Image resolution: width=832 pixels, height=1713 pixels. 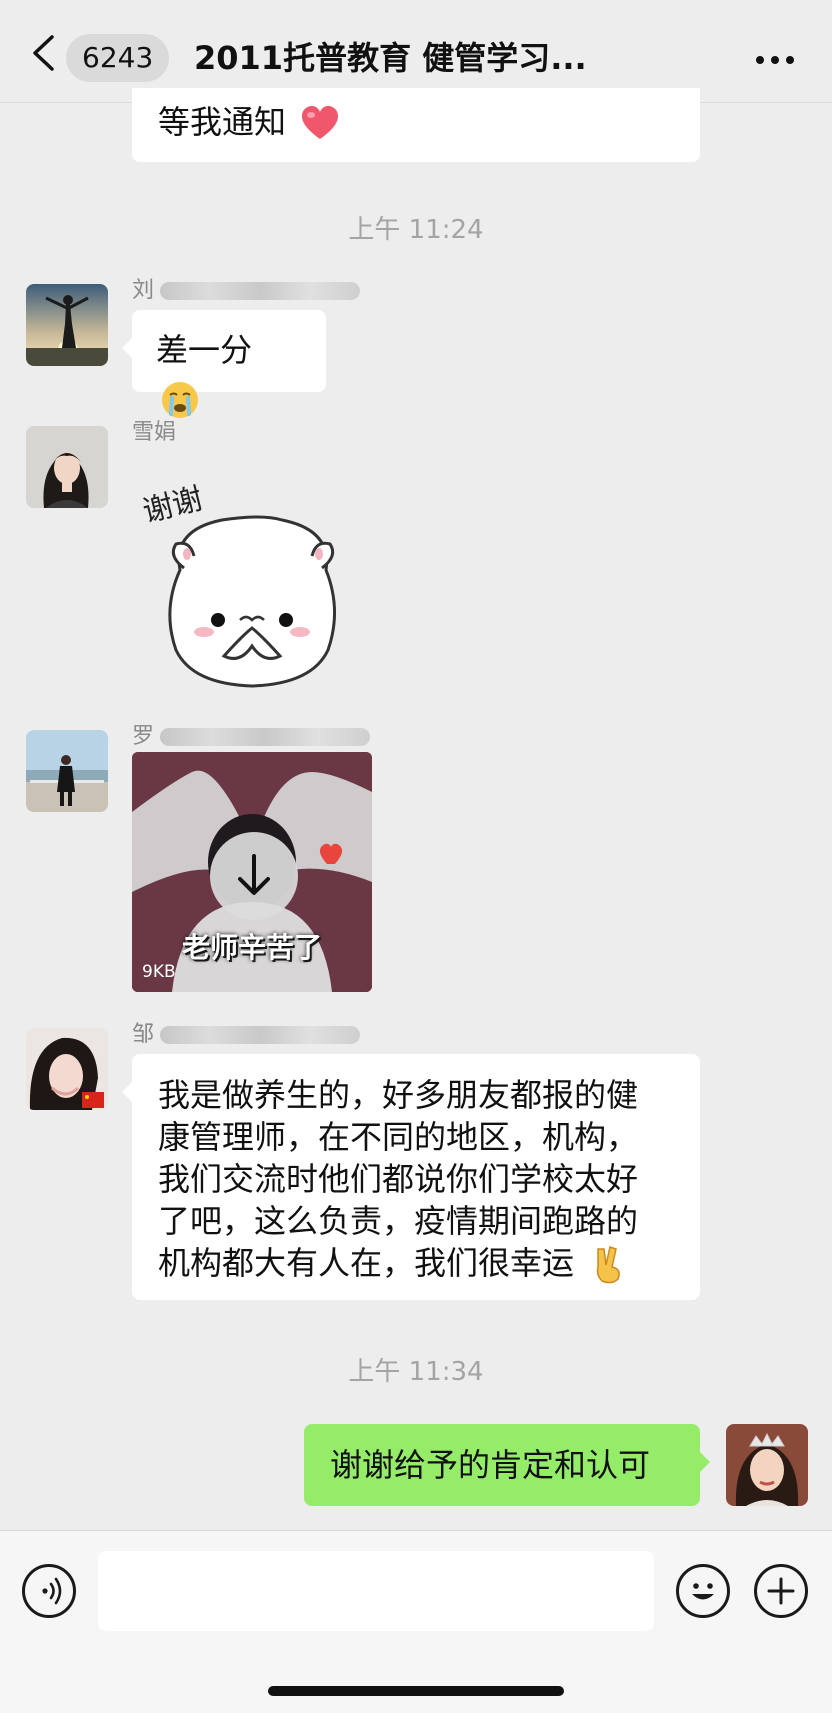 What do you see at coordinates (204, 350) in the screenshot?
I see `message-text: 差一分` at bounding box center [204, 350].